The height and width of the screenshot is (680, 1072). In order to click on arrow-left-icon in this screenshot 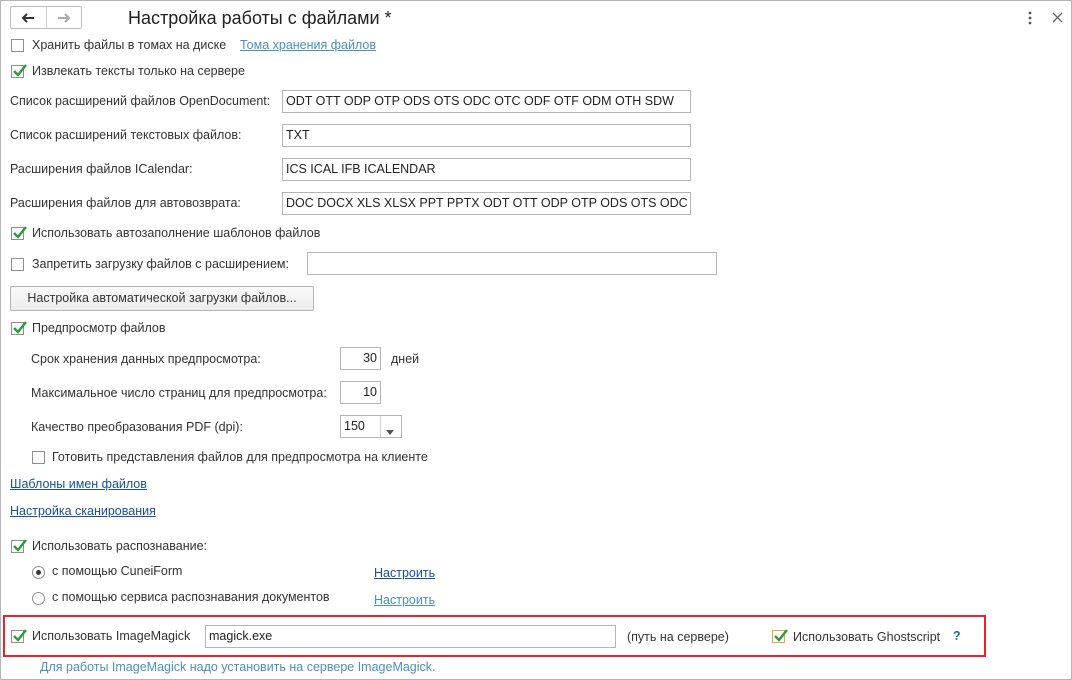, I will do `click(28, 17)`.